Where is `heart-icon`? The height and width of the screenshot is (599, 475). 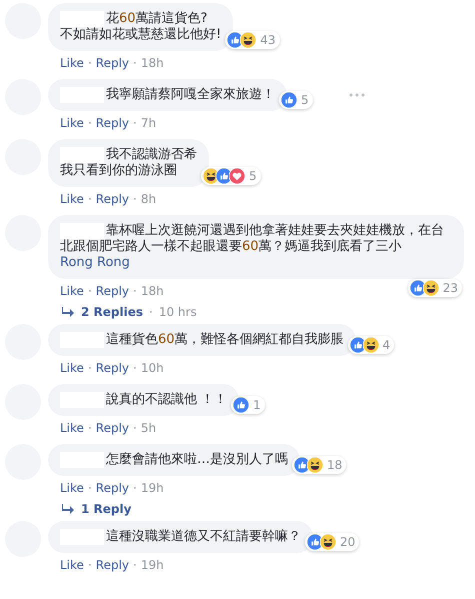
heart-icon is located at coordinates (237, 176).